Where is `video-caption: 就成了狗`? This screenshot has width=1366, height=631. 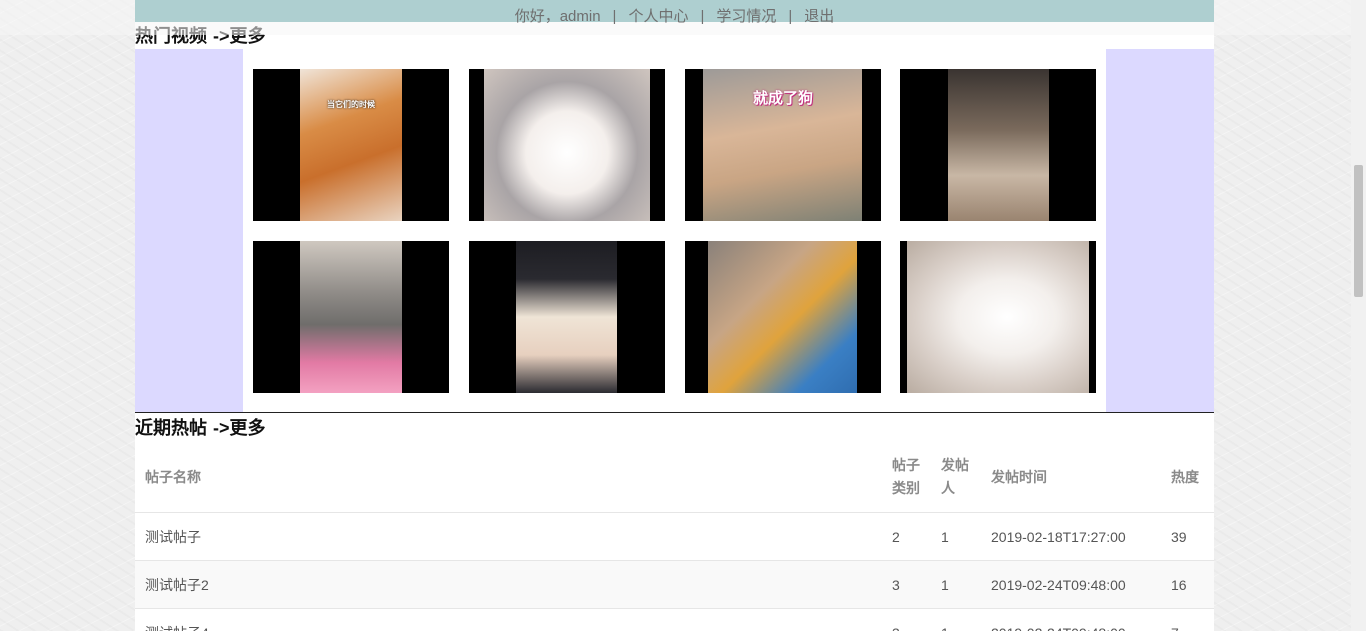
video-caption: 就成了狗 is located at coordinates (782, 98).